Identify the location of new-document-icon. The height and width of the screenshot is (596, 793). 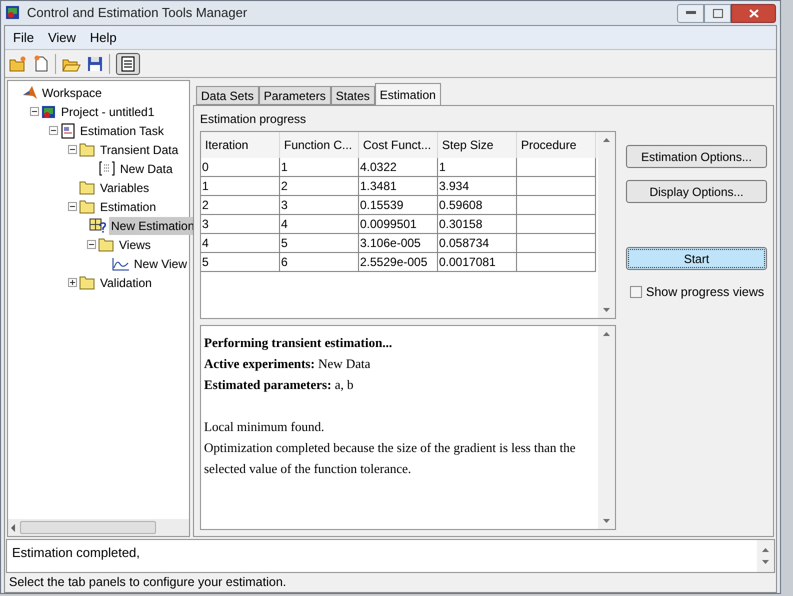
(41, 63).